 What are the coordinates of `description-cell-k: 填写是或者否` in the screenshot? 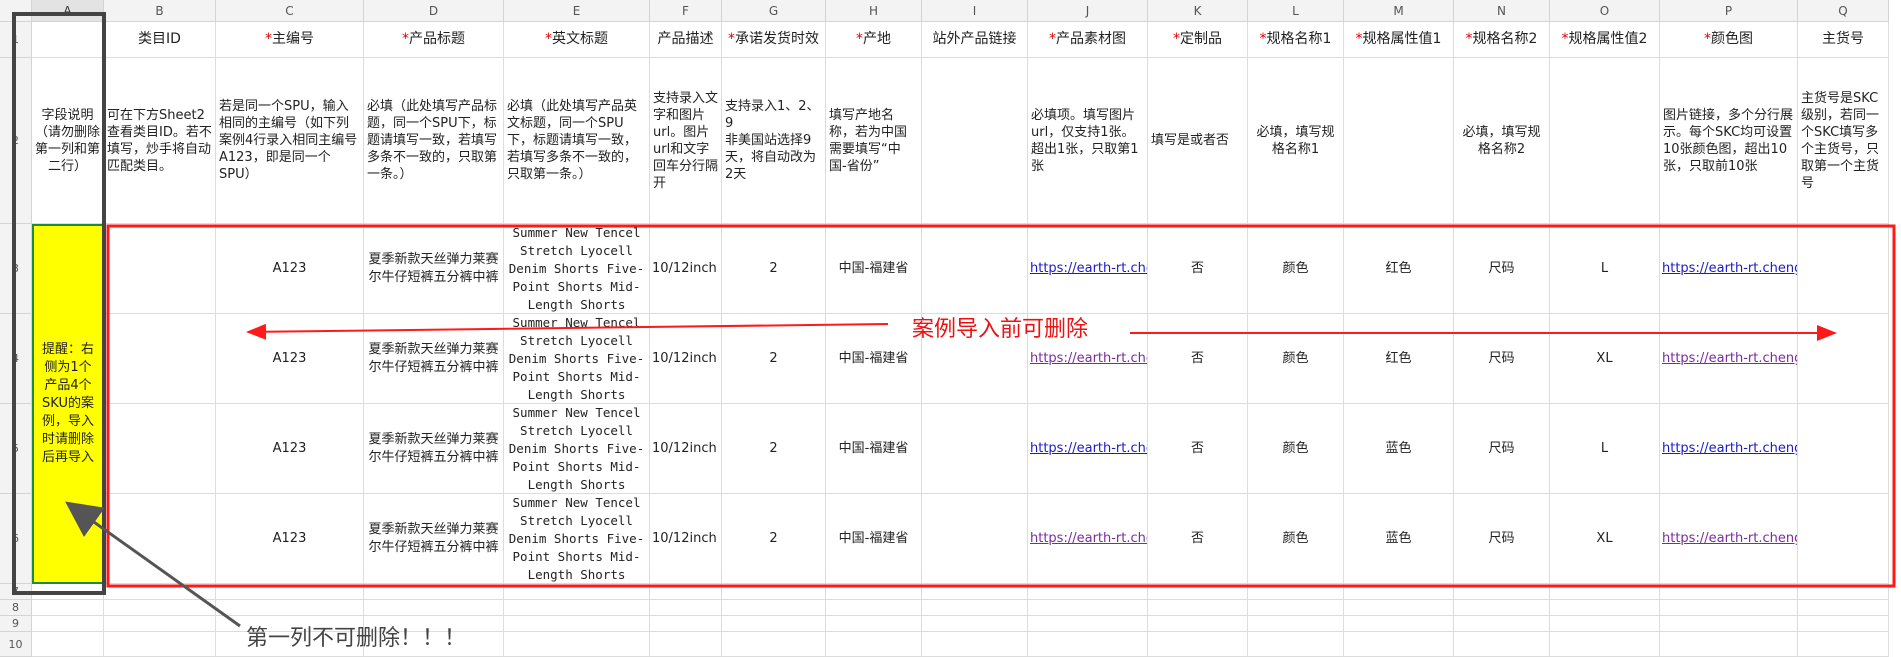 It's located at (1198, 141).